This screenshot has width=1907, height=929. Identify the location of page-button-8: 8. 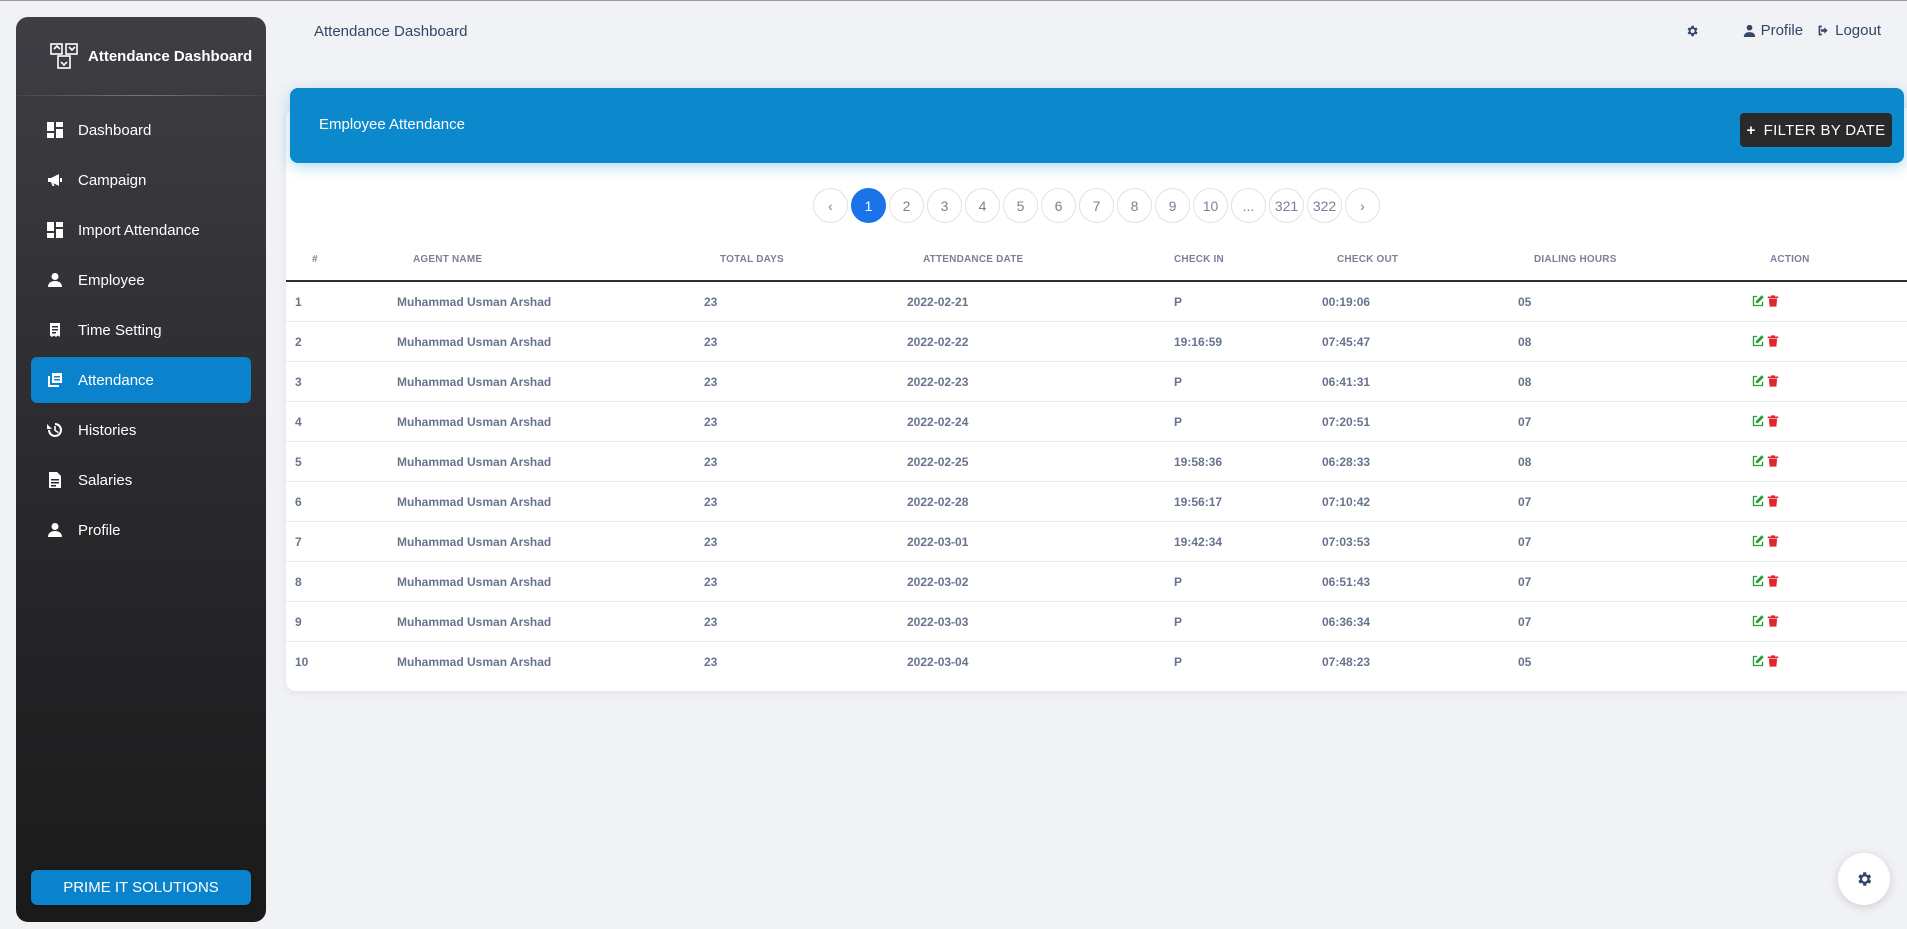
(1134, 205).